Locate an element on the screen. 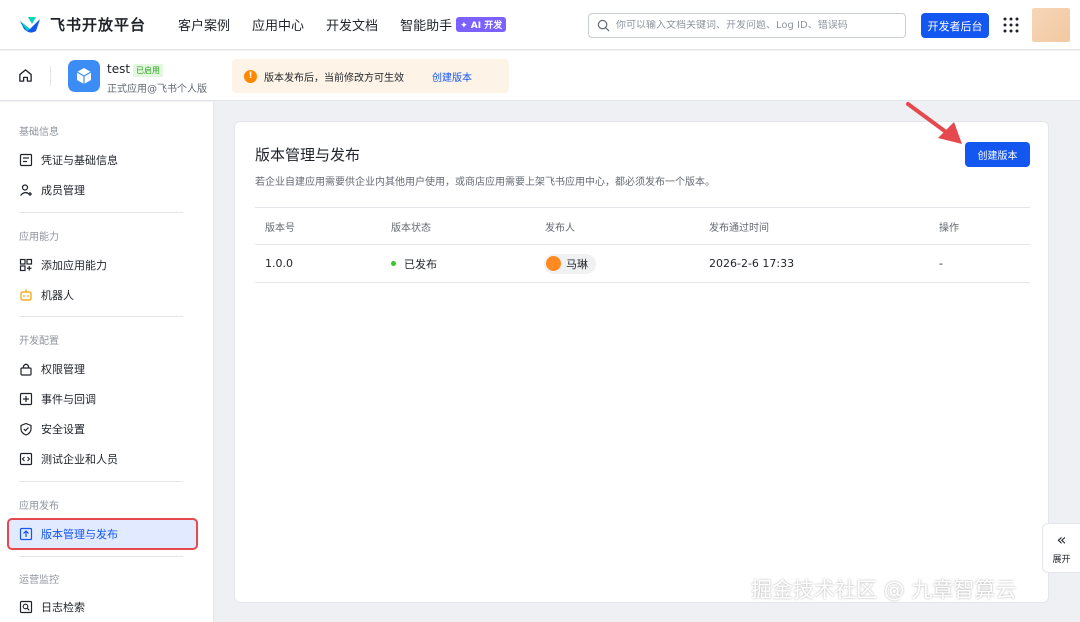  warning-icon: ! is located at coordinates (250, 76).